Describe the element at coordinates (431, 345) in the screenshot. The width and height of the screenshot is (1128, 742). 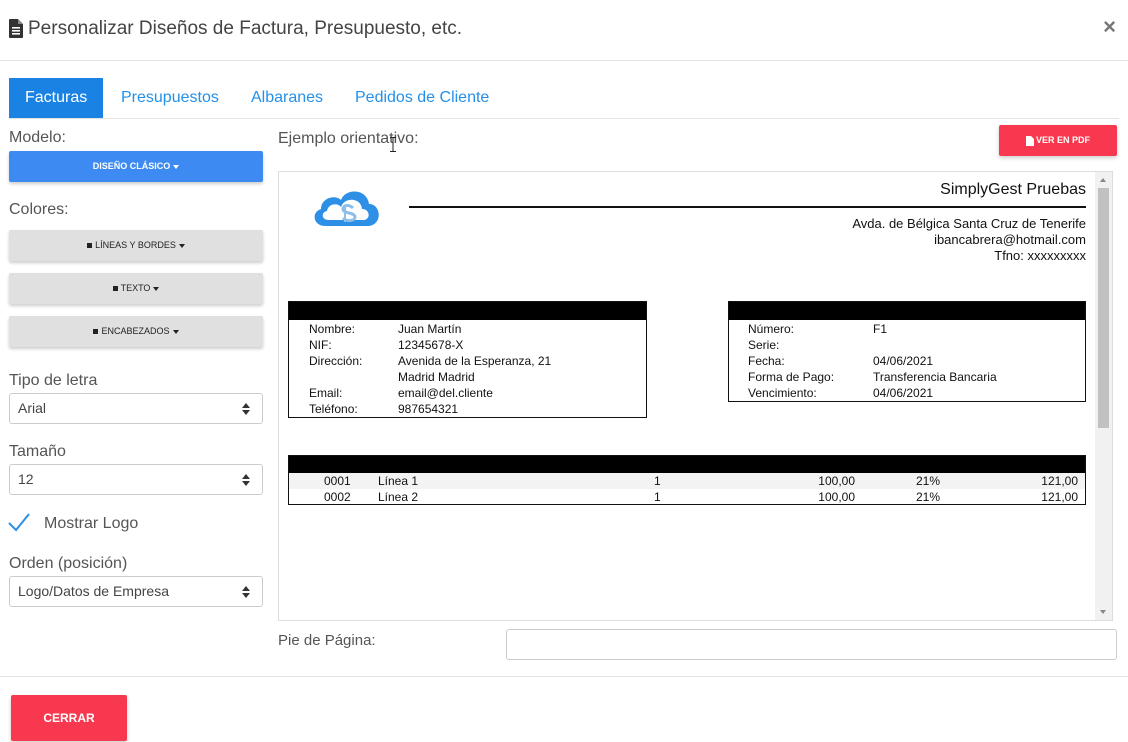
I see `client-value: 12345678-X` at that location.